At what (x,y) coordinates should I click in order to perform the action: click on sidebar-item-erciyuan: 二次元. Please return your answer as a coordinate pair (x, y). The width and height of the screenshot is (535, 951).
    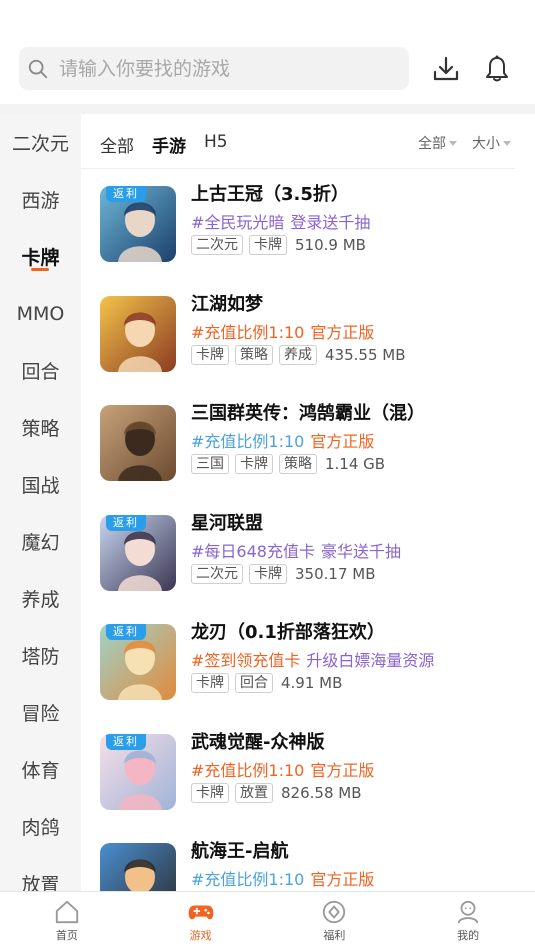
    Looking at the image, I should click on (40, 142).